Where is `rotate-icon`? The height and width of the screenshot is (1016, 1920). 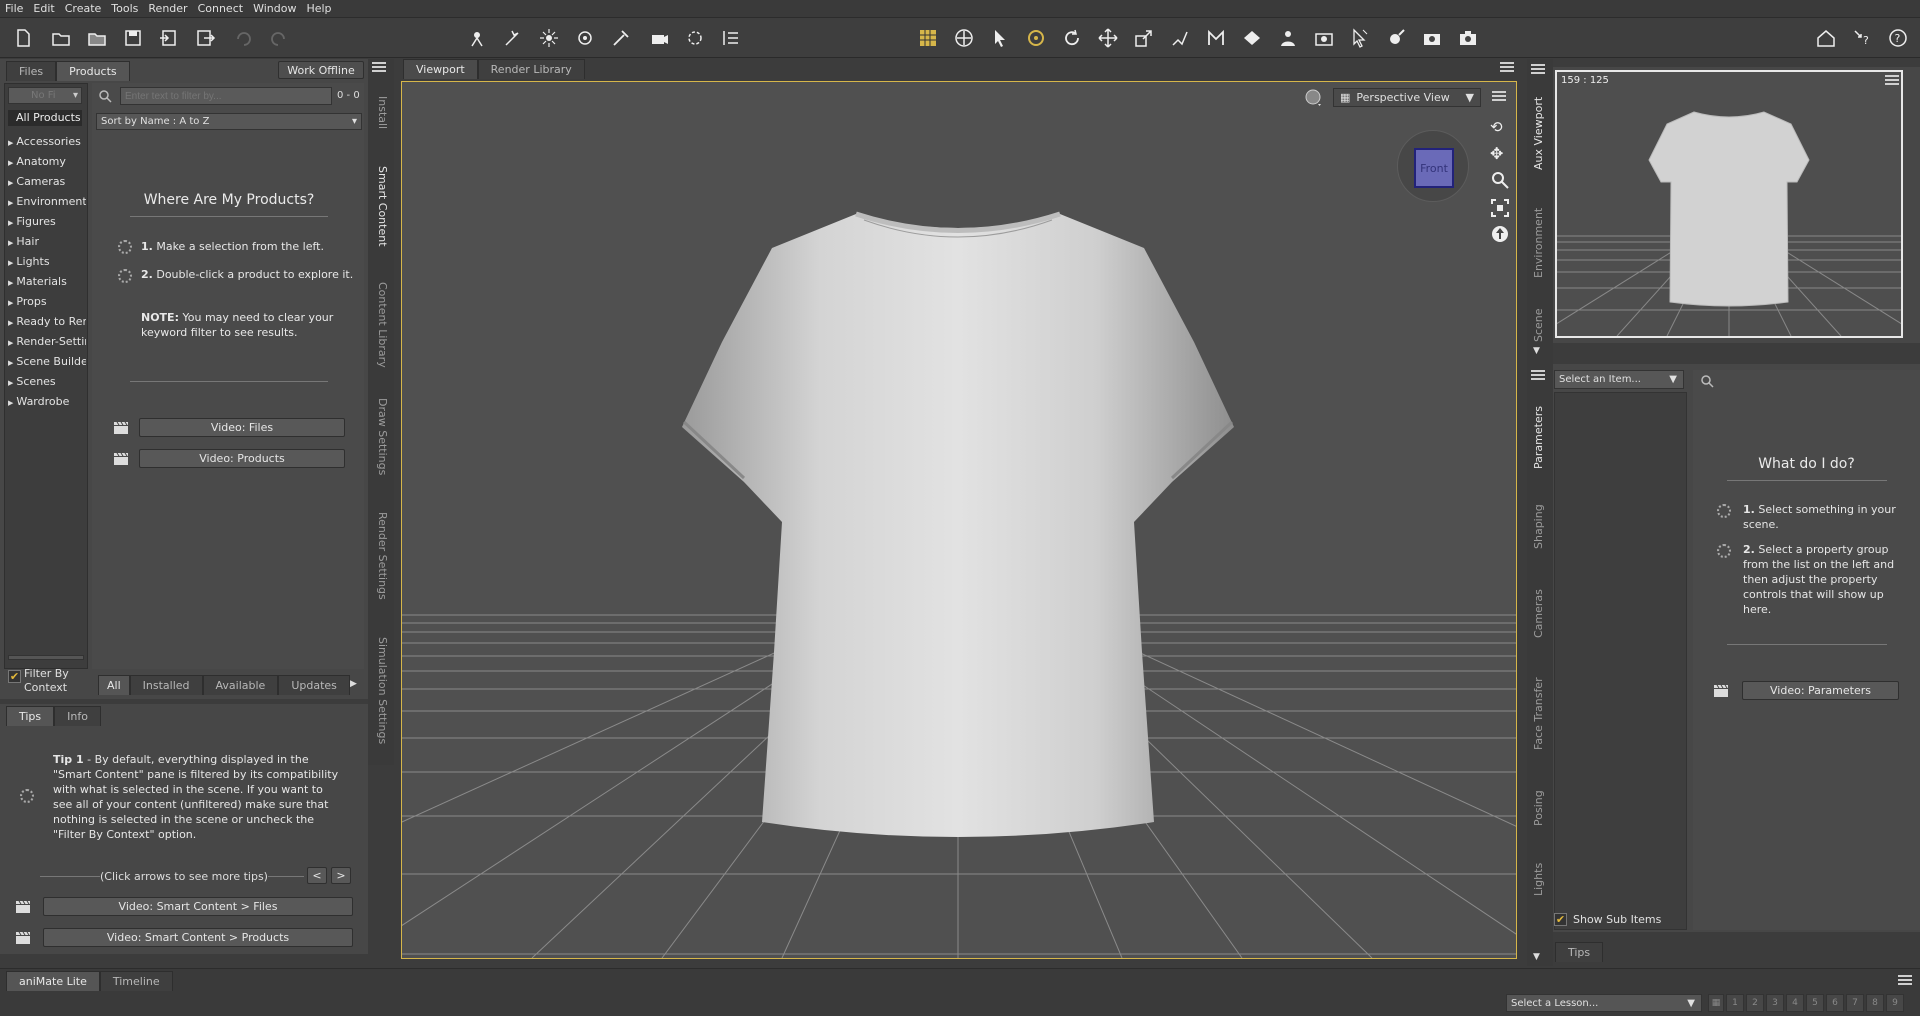 rotate-icon is located at coordinates (1072, 38).